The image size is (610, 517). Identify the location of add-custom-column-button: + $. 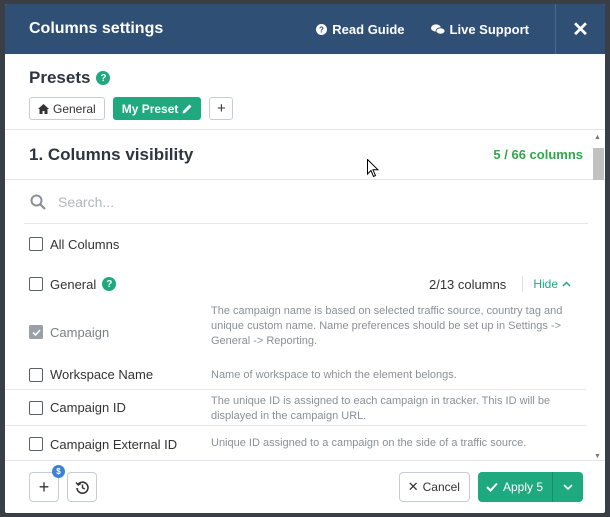
(47, 483).